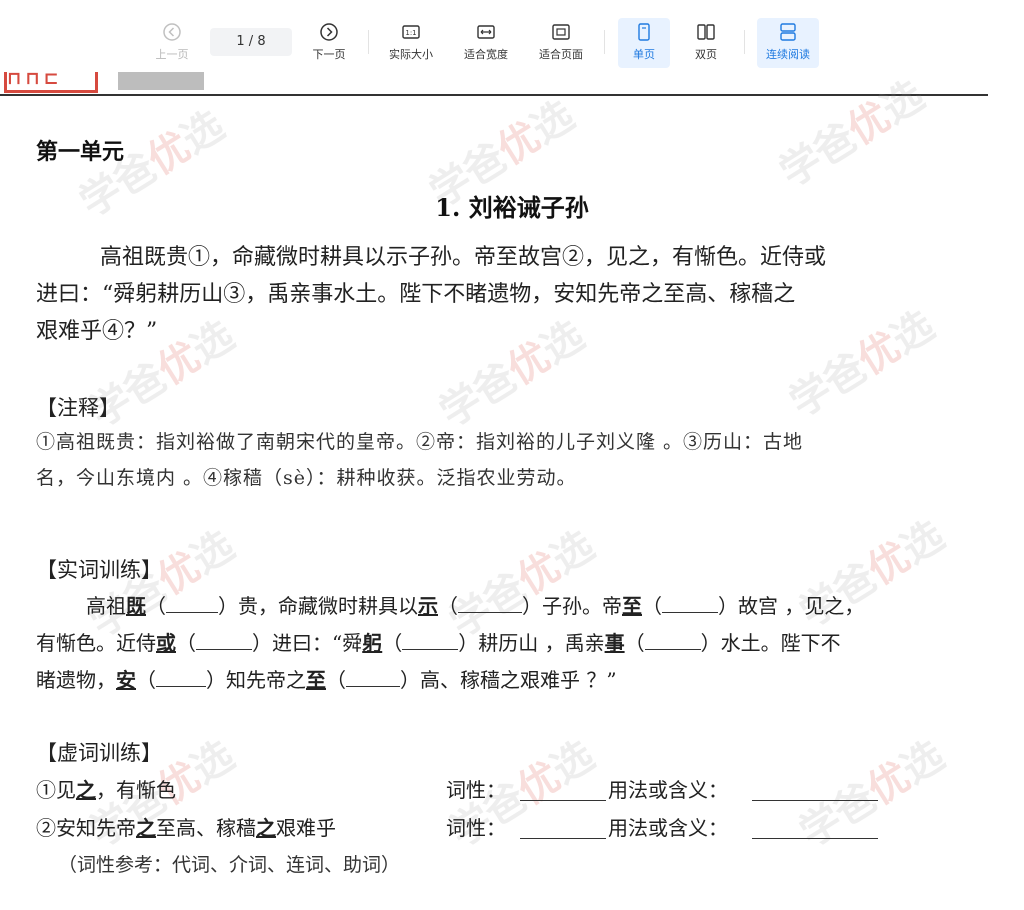 The image size is (1024, 910). I want to click on exercise-line: 高祖既（ ）贵，命藏微时耕具以示（ ）子孙。帝至（ ）故宫 ，见之，, so click(516, 606).